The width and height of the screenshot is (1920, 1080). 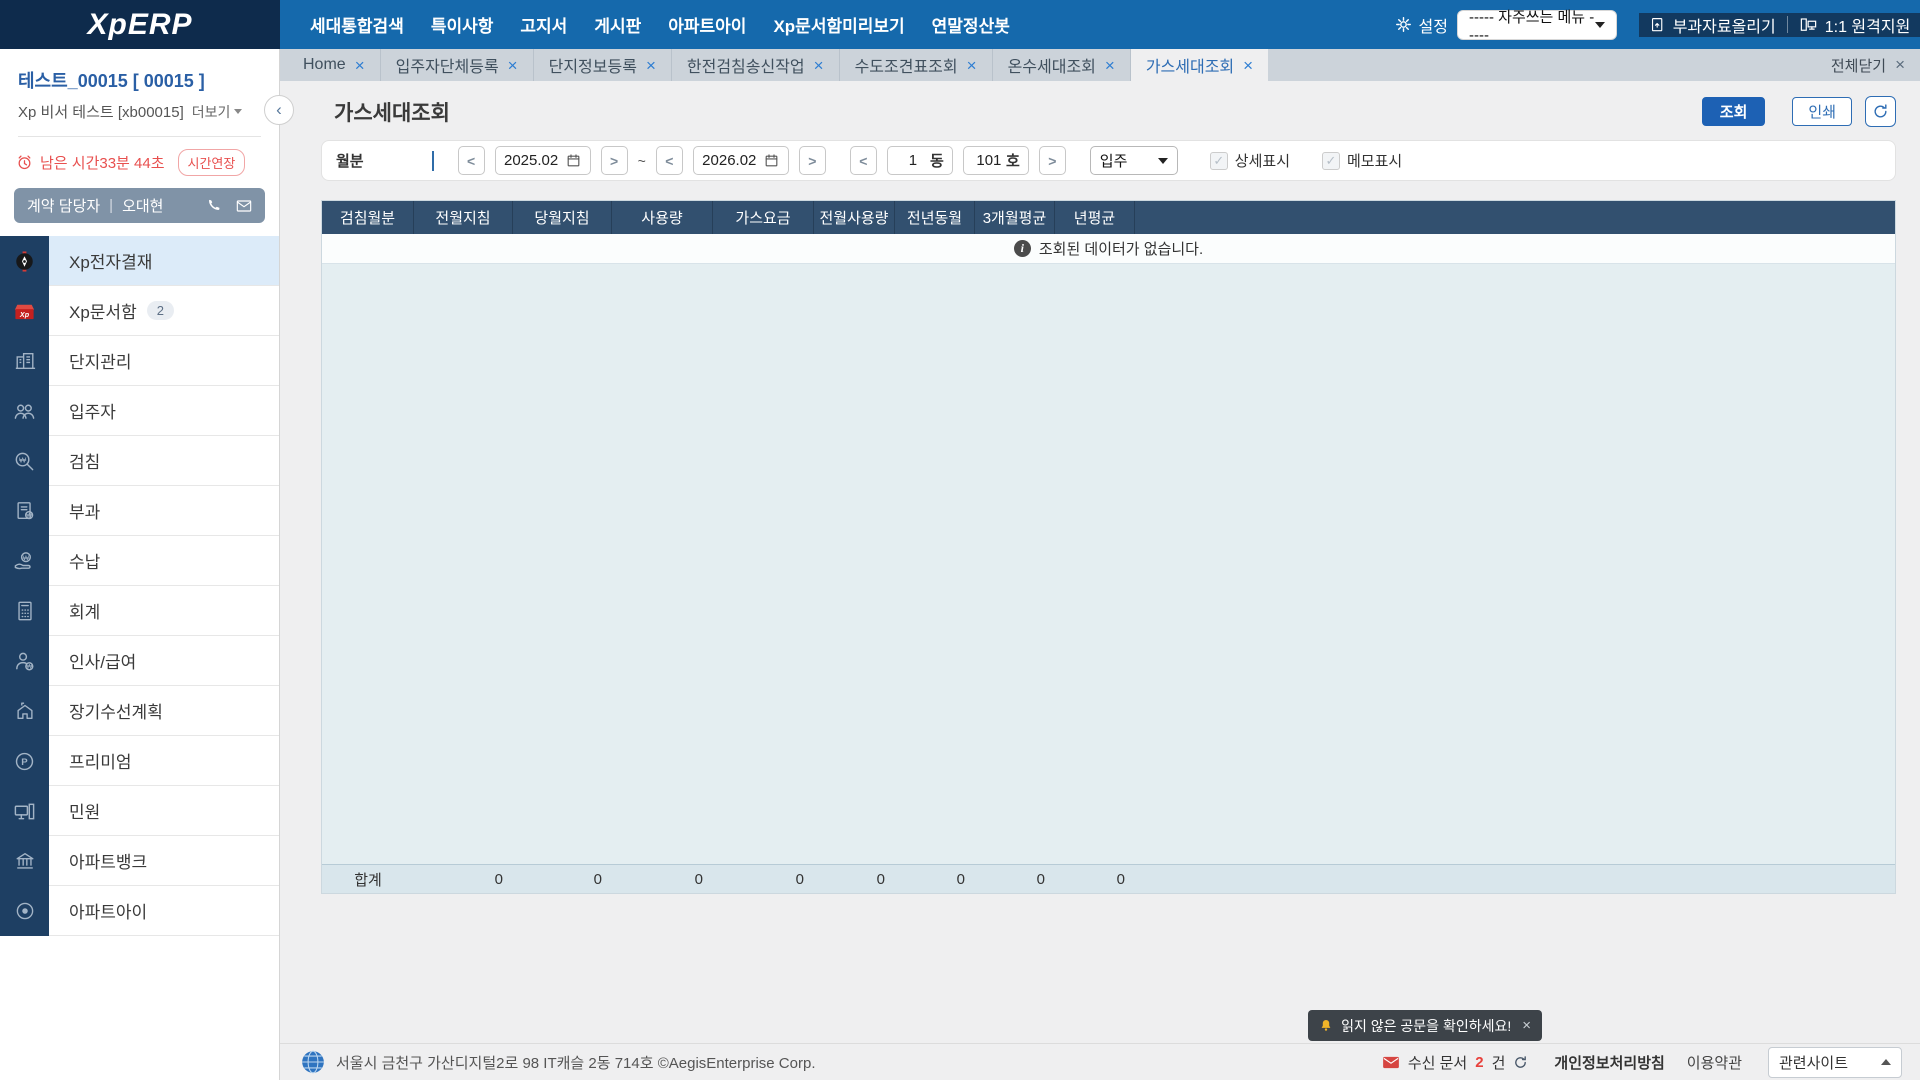 What do you see at coordinates (1779, 24) in the screenshot?
I see `top-actions-panel: 부과자료올리기 1:1 원격지원` at bounding box center [1779, 24].